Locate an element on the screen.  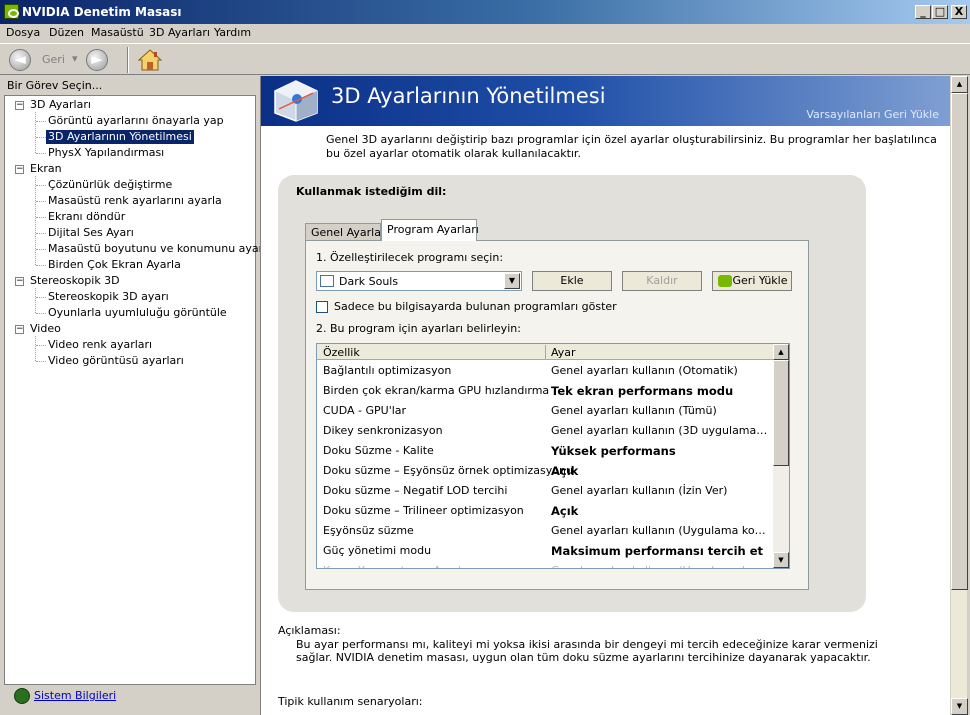
tree-group-stereoscopic: Stereoskopik 3D is located at coordinates (75, 281).